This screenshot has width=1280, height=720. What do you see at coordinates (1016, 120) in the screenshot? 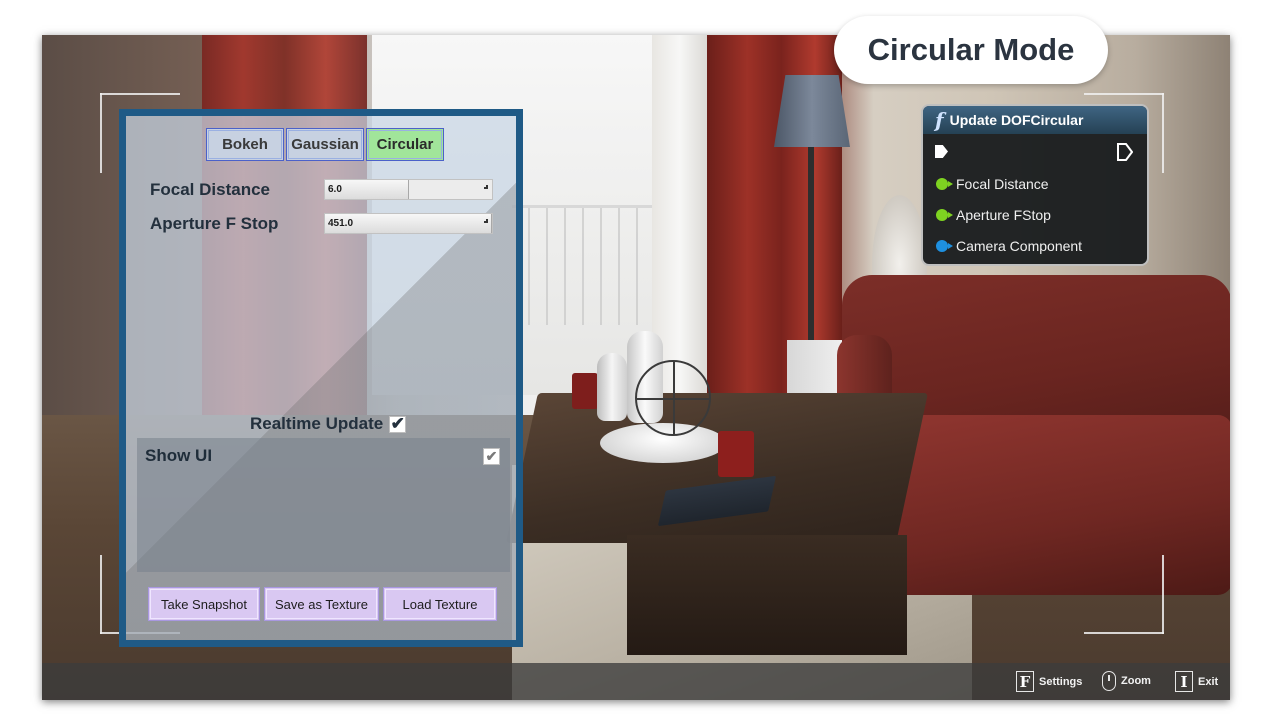
I see `node-title: Update DOFCircular` at bounding box center [1016, 120].